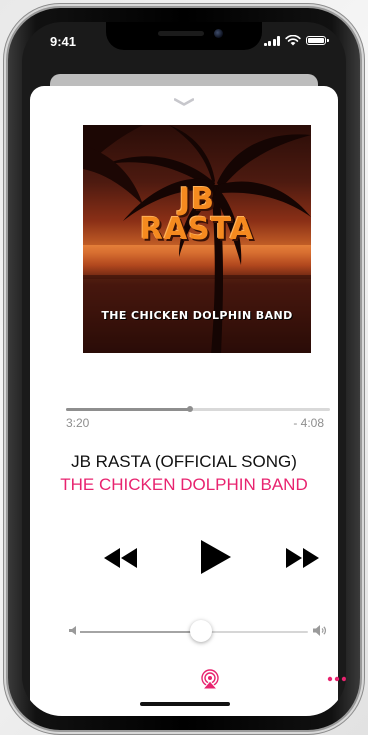 The width and height of the screenshot is (368, 735). I want to click on notch, so click(184, 36).